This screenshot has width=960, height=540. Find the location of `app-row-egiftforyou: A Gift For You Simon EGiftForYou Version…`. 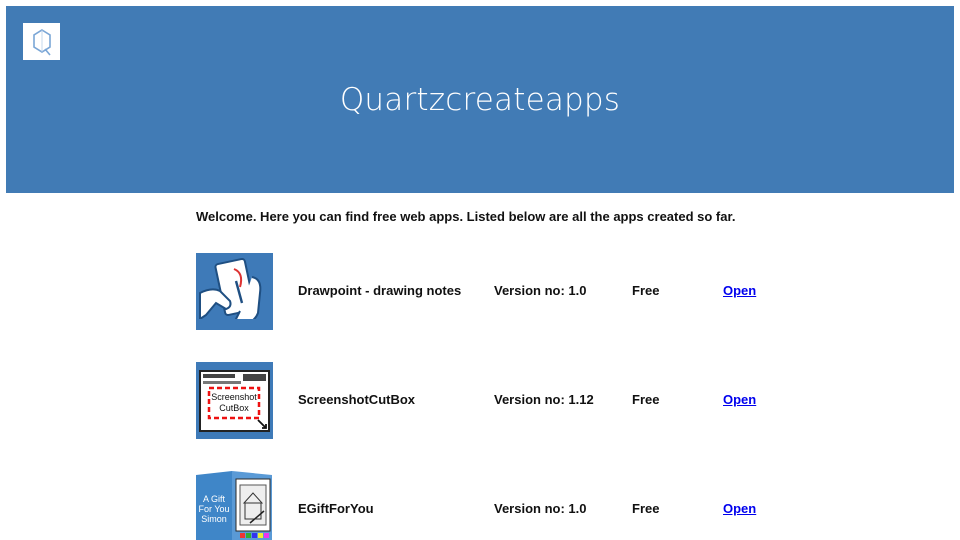

app-row-egiftforyou: A Gift For You Simon EGiftForYou Version… is located at coordinates (496, 505).